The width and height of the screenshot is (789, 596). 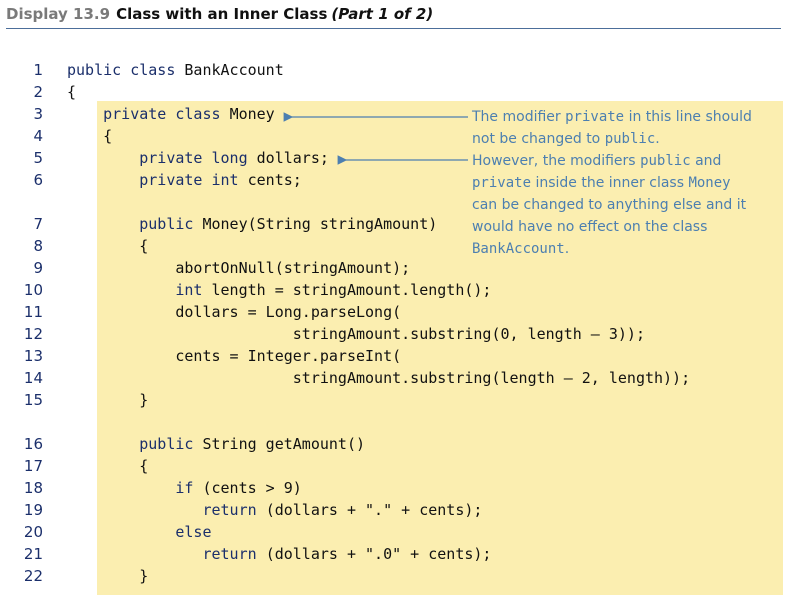 What do you see at coordinates (519, 117) in the screenshot?
I see `annotation-text: The modifier` at bounding box center [519, 117].